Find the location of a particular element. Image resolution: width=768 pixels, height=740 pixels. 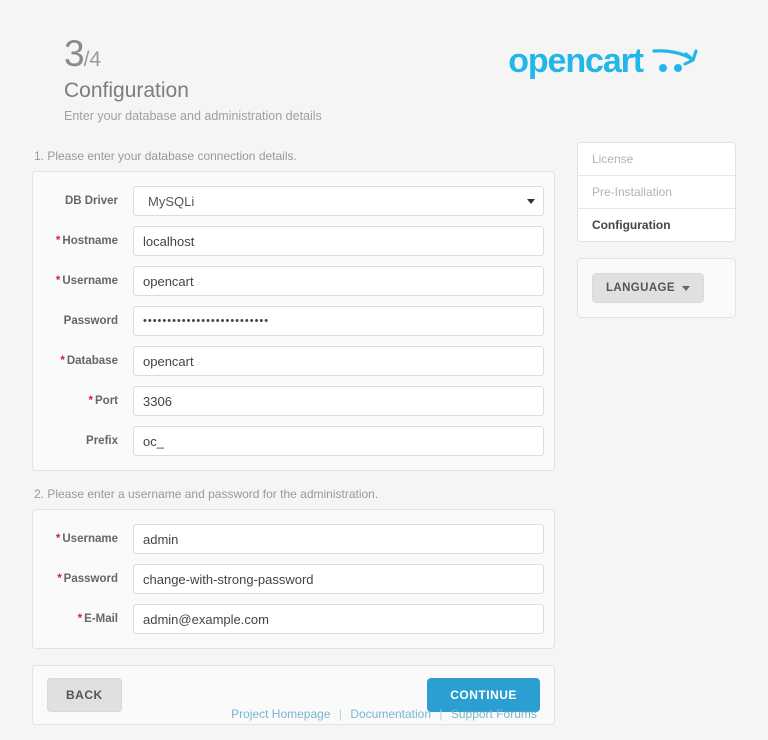

db-driver-value: MySQLi is located at coordinates (171, 201).